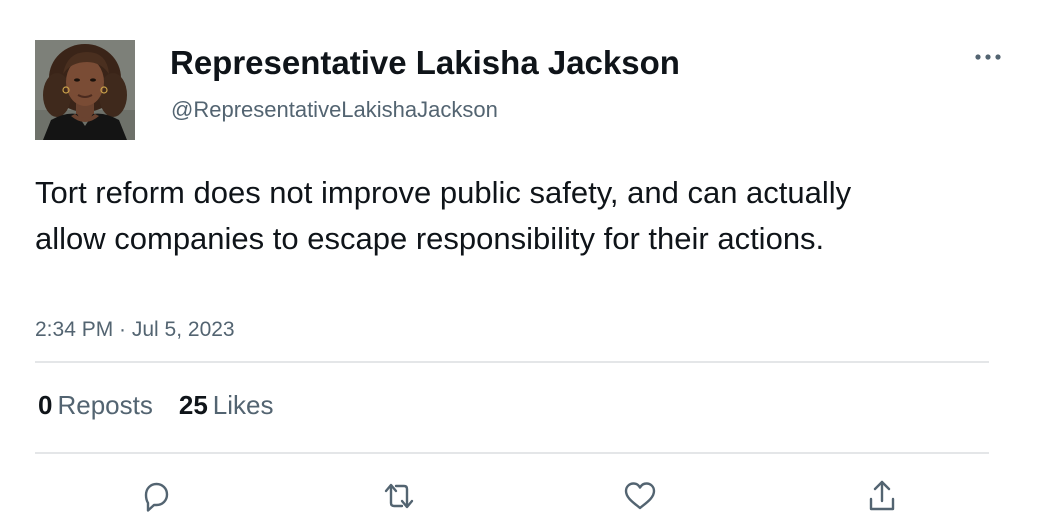  I want to click on more-icon, so click(988, 57).